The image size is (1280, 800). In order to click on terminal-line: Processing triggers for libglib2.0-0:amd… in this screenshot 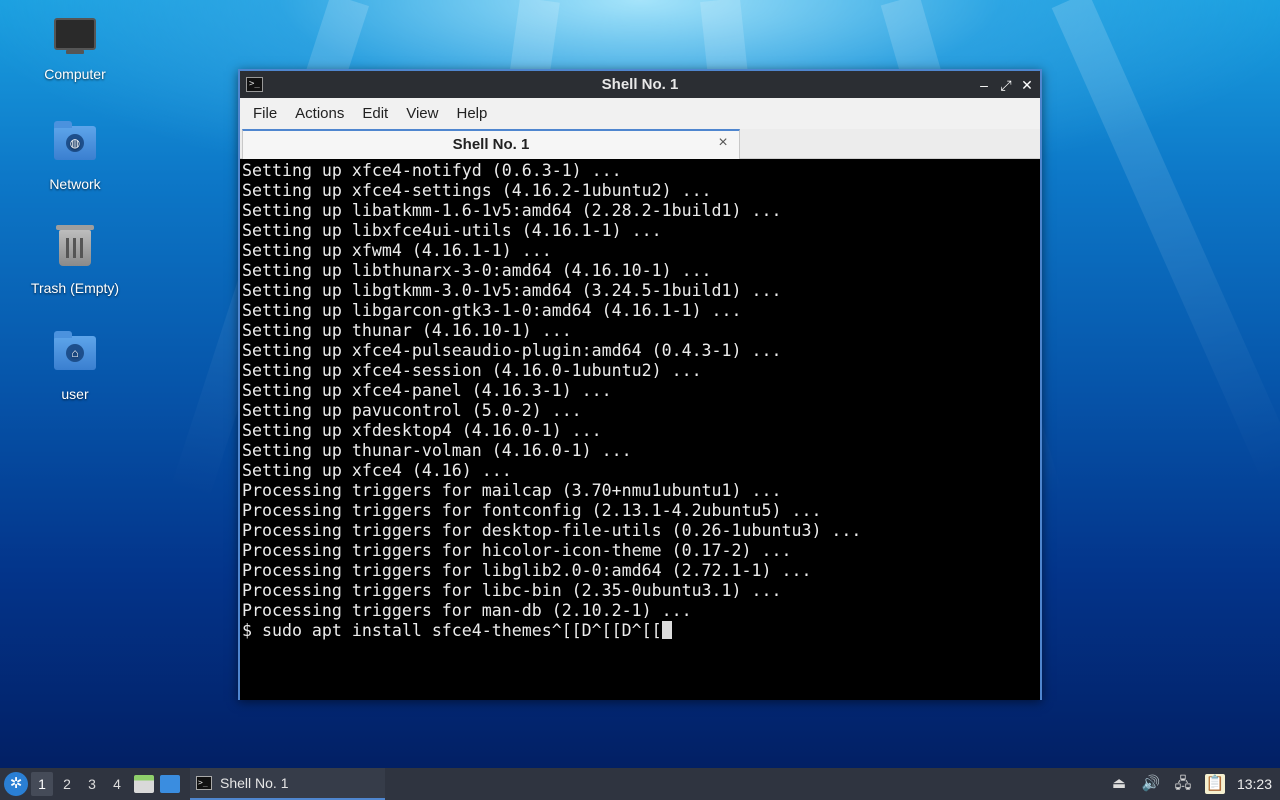, I will do `click(527, 570)`.